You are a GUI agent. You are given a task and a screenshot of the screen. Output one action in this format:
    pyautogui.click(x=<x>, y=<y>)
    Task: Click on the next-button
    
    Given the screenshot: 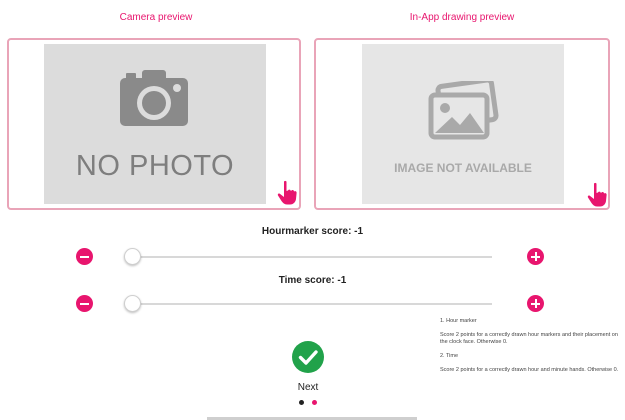 What is the action you would take?
    pyautogui.click(x=308, y=357)
    